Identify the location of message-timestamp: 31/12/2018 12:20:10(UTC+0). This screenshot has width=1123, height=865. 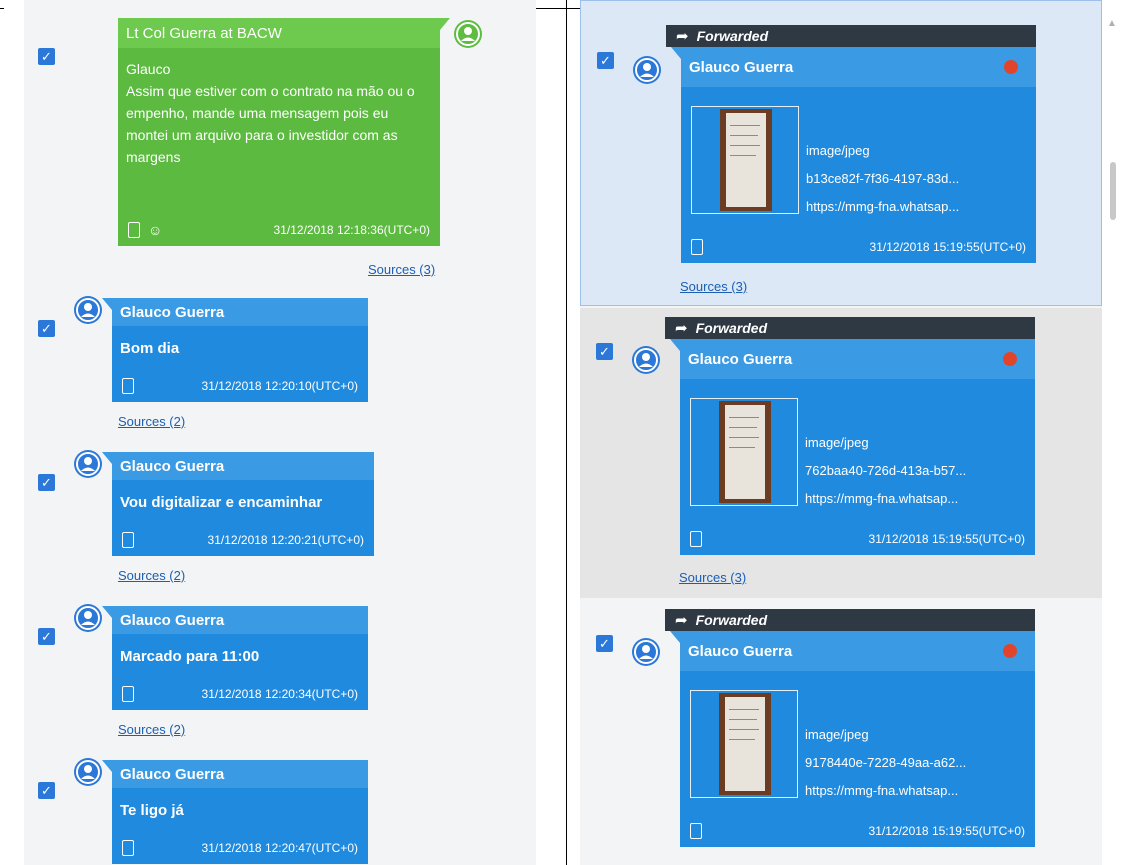
(279, 386).